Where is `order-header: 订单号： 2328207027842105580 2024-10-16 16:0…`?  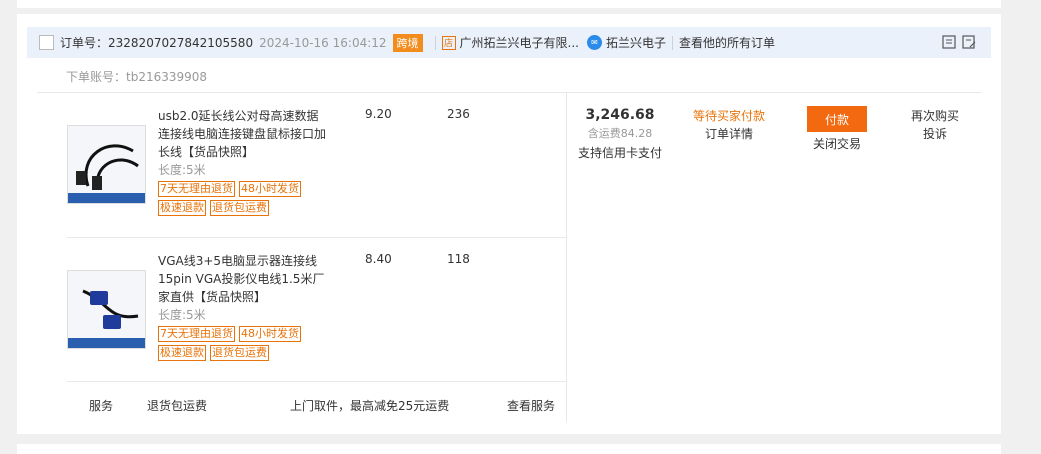 order-header: 订单号： 2328207027842105580 2024-10-16 16:0… is located at coordinates (509, 42).